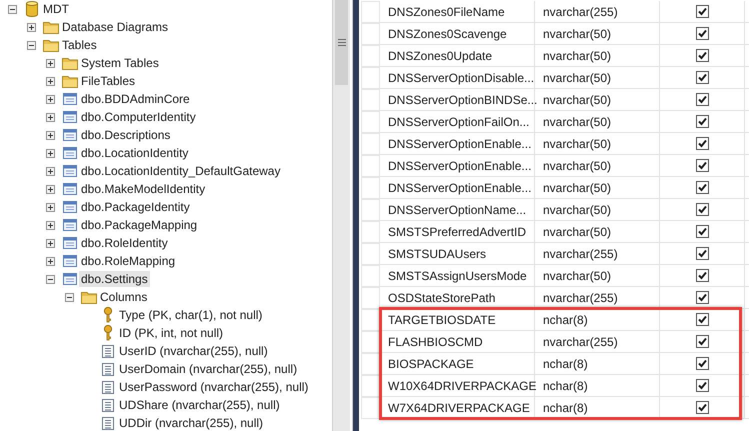 Image resolution: width=749 pixels, height=431 pixels. I want to click on tree-item: dbo.Descriptions, so click(125, 135).